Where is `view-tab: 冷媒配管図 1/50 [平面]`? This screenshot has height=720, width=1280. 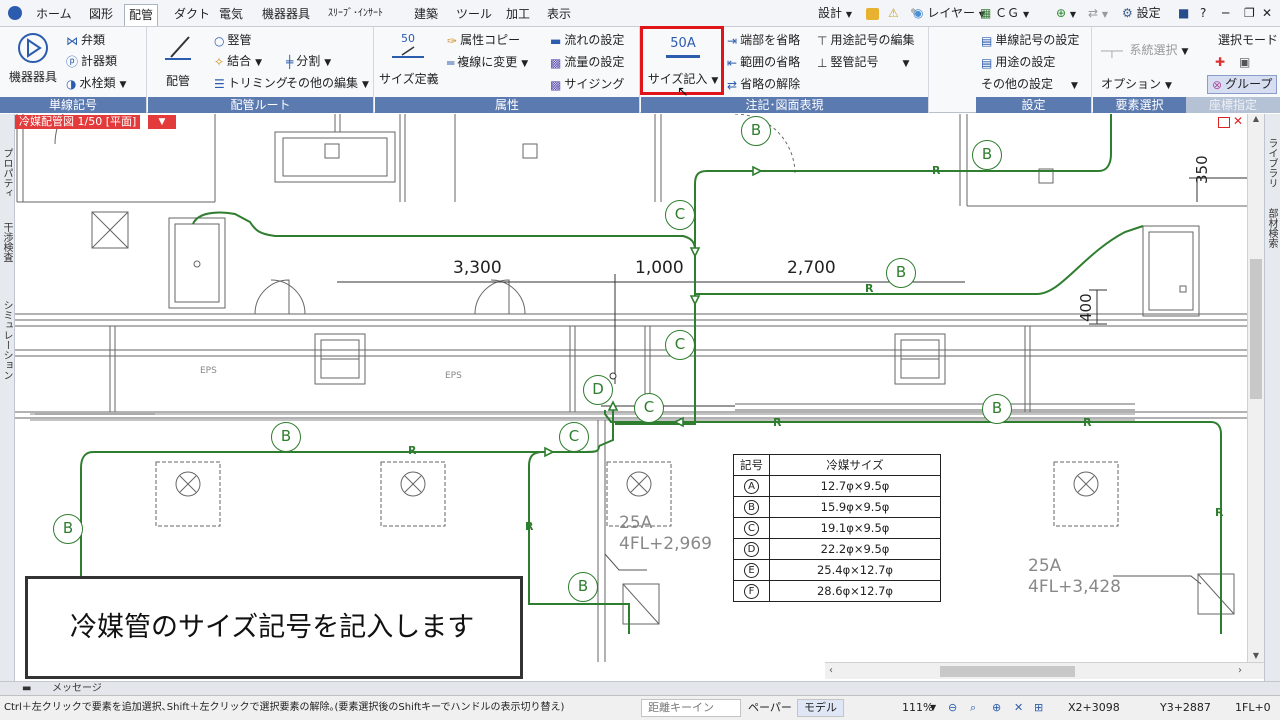
view-tab: 冷媒配管図 1/50 [平面] is located at coordinates (78, 122).